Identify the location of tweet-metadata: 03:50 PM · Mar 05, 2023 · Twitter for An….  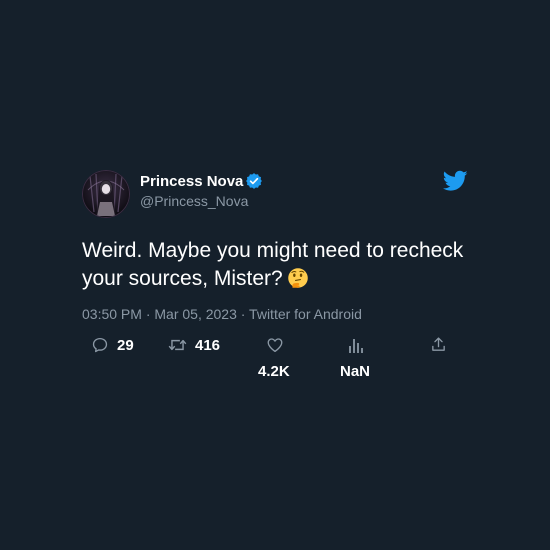
(222, 314).